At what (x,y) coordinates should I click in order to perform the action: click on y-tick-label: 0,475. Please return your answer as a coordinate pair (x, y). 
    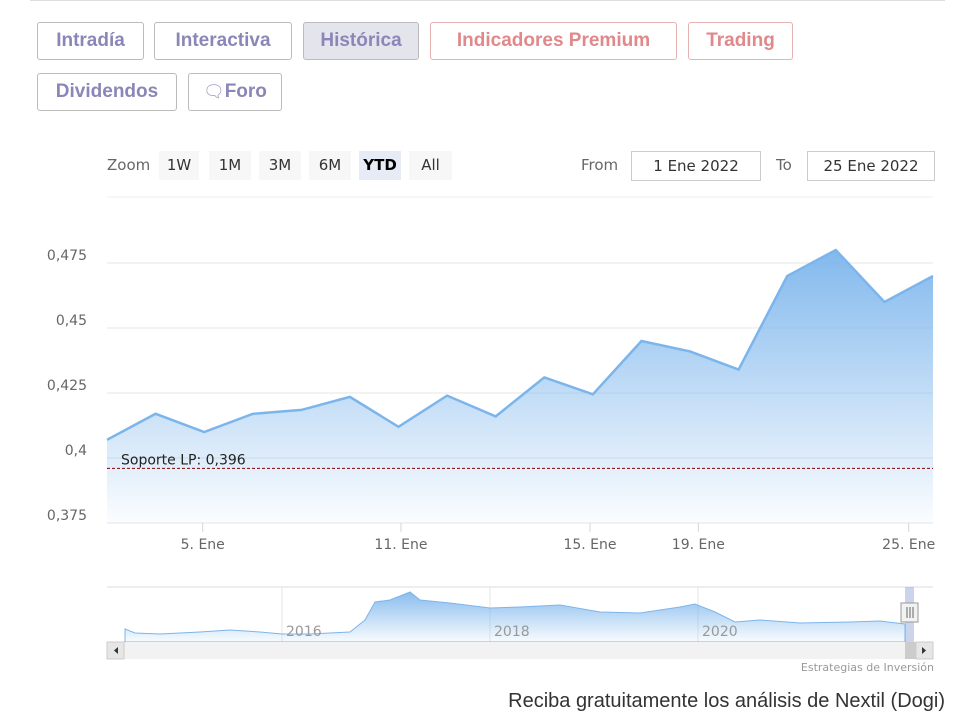
    Looking at the image, I should click on (67, 256).